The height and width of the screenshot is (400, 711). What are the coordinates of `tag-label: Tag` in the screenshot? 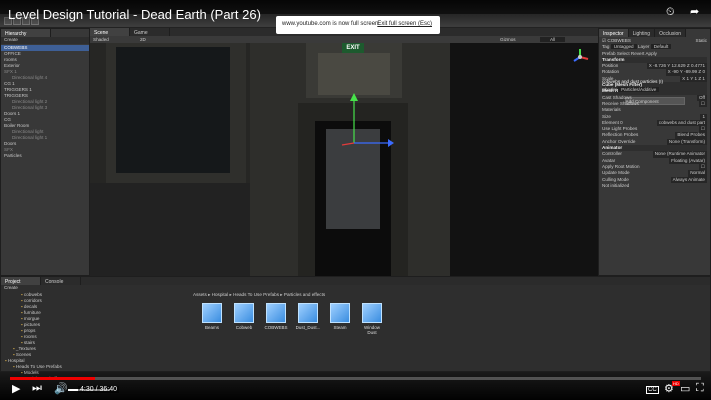 It's located at (606, 47).